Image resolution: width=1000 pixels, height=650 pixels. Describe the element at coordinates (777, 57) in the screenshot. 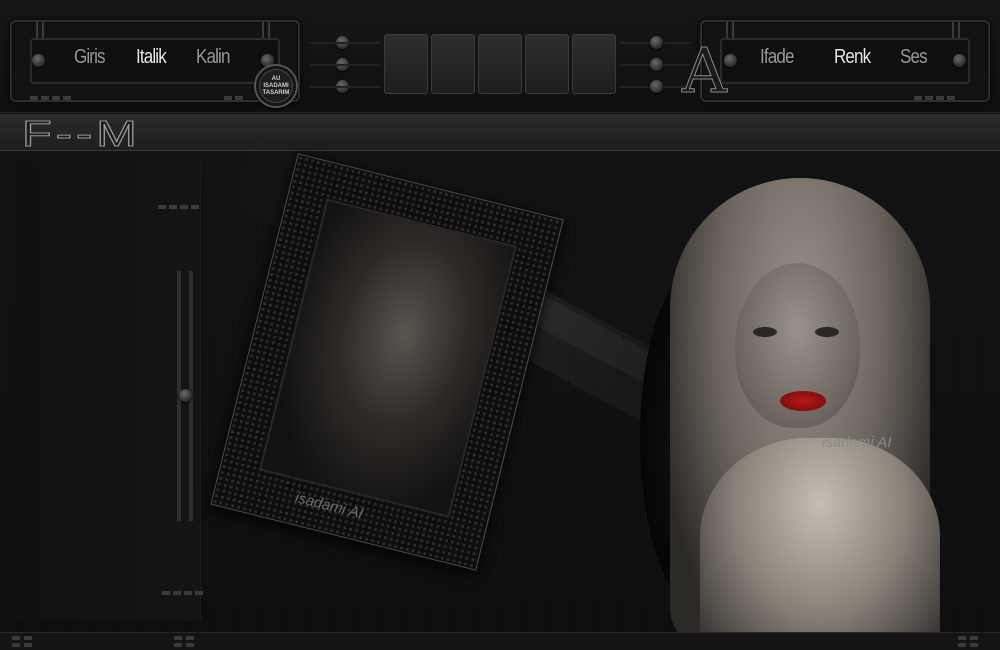

I see `menu-item-ifade: Ifade` at that location.